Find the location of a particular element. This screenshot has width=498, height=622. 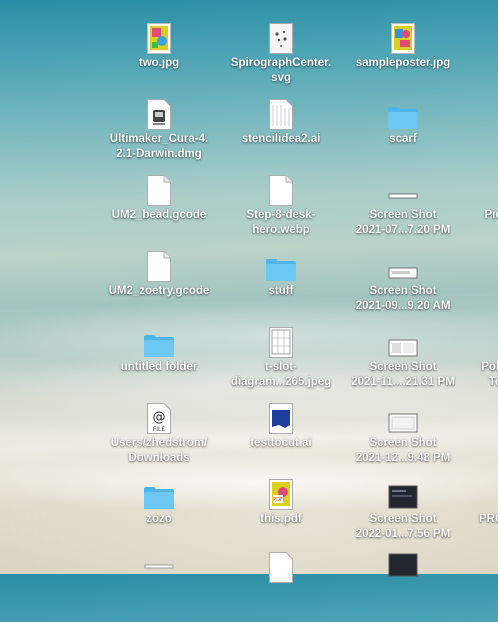

desktop-icon-screenshot-2021-12: Screen Shot 2021-12...9.48 PM is located at coordinates (403, 435).